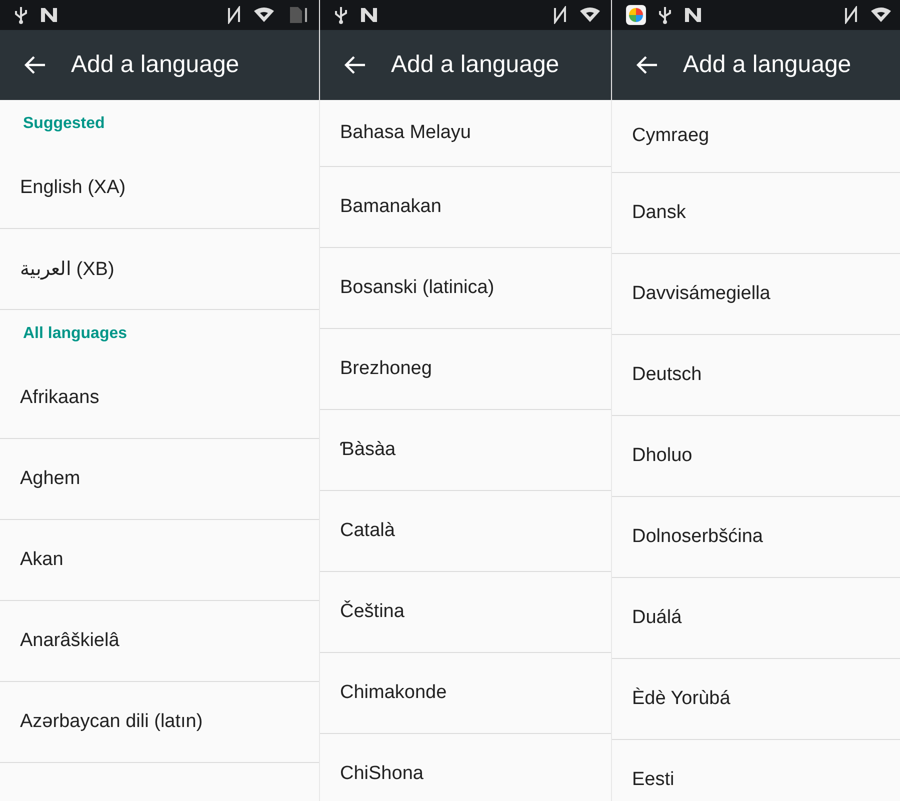 This screenshot has width=900, height=801. What do you see at coordinates (465, 288) in the screenshot?
I see `language-item: Bosanski (latinica)` at bounding box center [465, 288].